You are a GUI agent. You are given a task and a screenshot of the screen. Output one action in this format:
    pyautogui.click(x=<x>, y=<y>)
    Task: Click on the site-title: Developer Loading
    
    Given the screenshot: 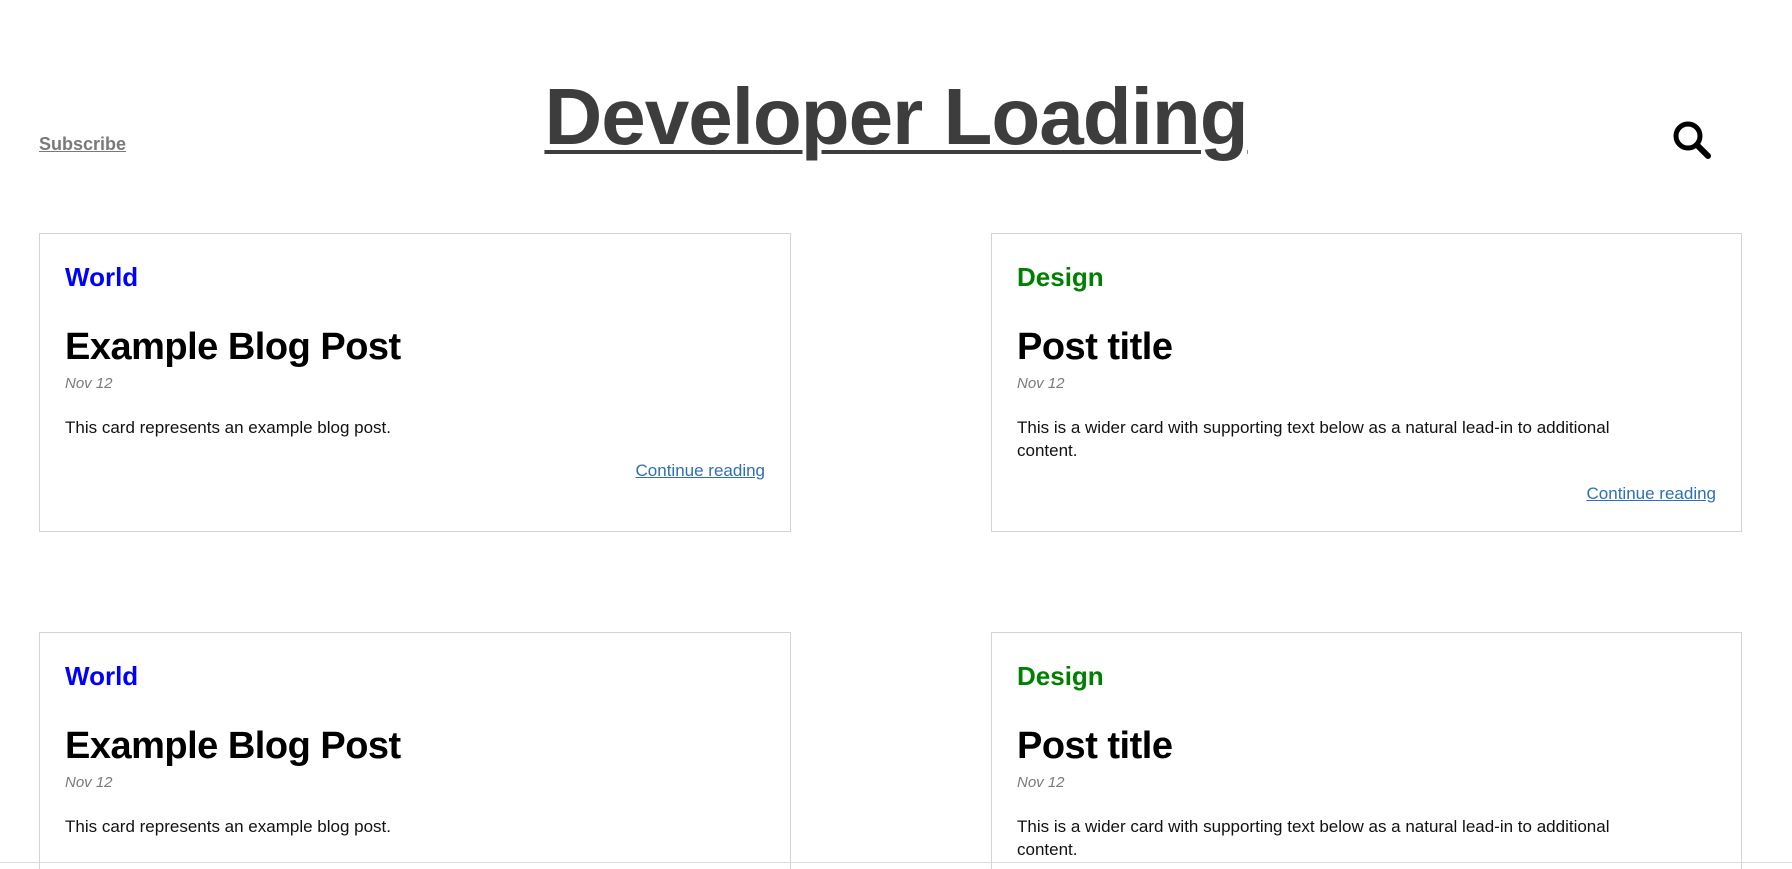 What is the action you would take?
    pyautogui.click(x=896, y=117)
    